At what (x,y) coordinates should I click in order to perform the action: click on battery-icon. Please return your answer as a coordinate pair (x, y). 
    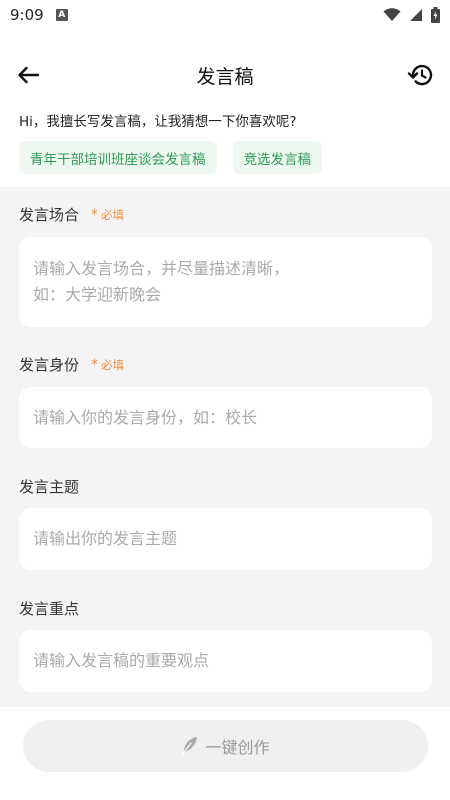
    Looking at the image, I should click on (435, 15).